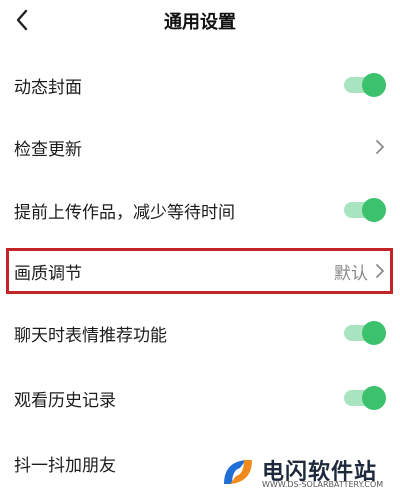  Describe the element at coordinates (48, 273) in the screenshot. I see `setting-label: 画质调节` at that location.